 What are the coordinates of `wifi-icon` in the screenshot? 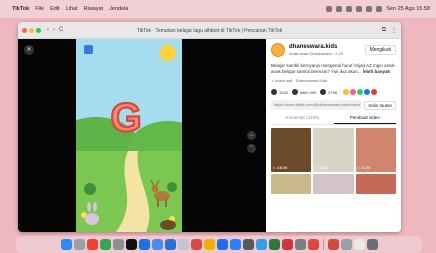 It's located at (359, 9).